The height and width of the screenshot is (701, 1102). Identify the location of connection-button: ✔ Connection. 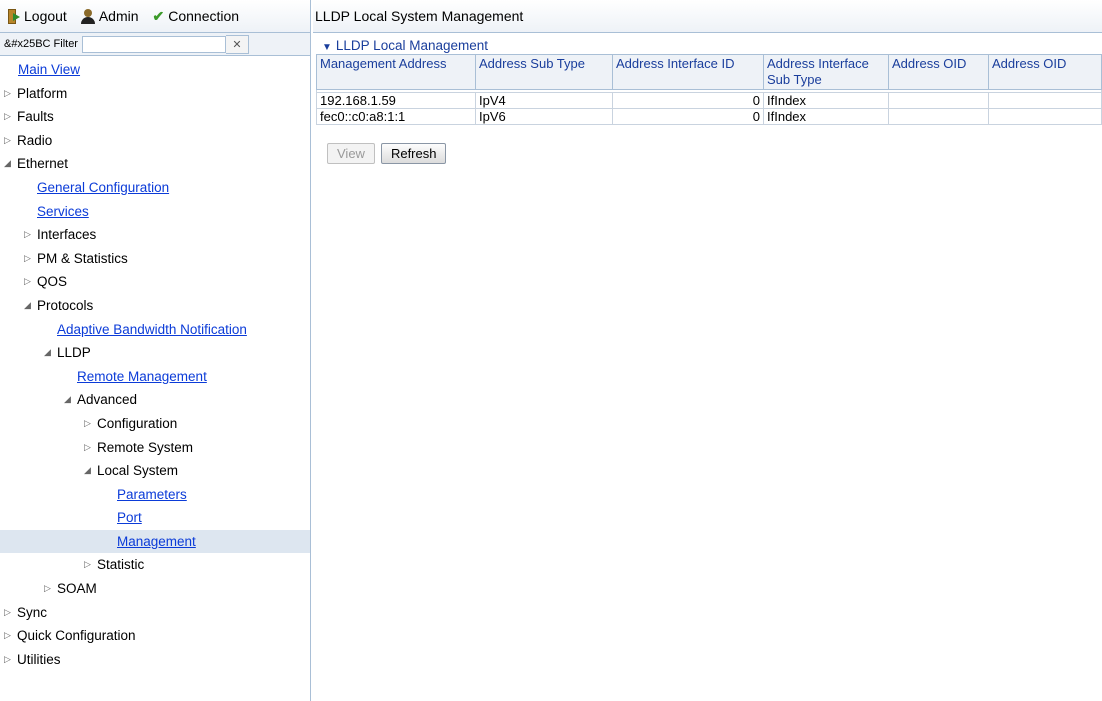
(196, 16).